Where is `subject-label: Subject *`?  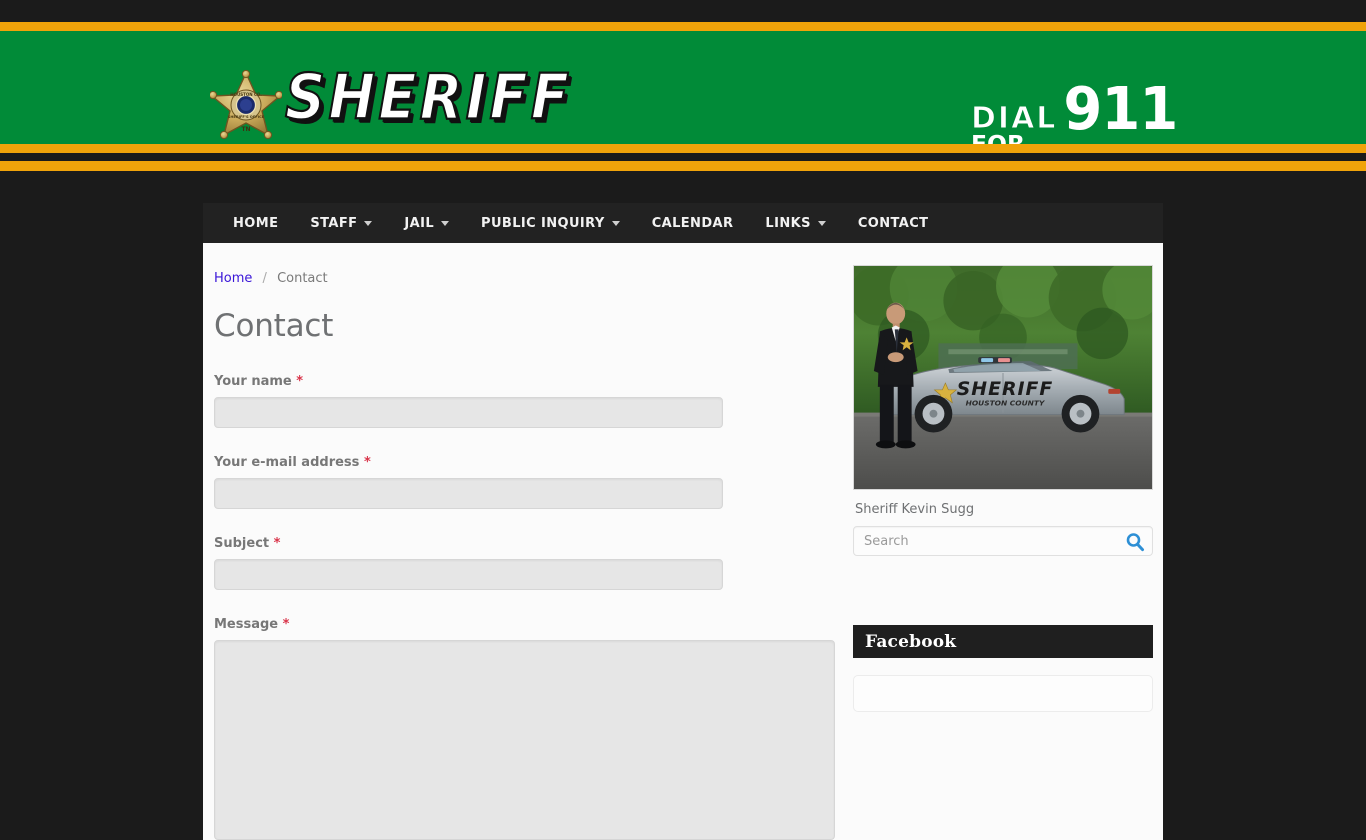
subject-label: Subject * is located at coordinates (533, 543).